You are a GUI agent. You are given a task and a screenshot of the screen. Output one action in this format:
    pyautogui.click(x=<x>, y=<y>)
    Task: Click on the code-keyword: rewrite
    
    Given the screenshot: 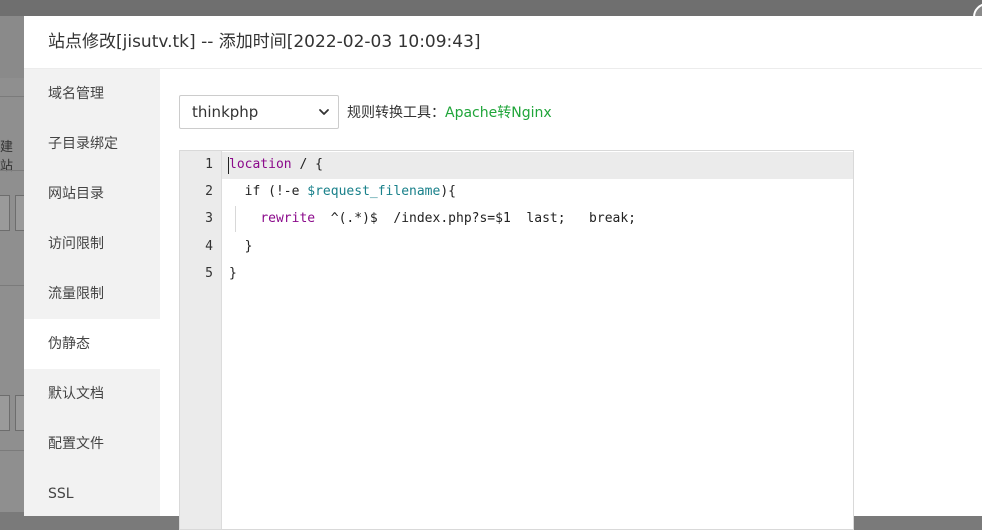 What is the action you would take?
    pyautogui.click(x=288, y=218)
    